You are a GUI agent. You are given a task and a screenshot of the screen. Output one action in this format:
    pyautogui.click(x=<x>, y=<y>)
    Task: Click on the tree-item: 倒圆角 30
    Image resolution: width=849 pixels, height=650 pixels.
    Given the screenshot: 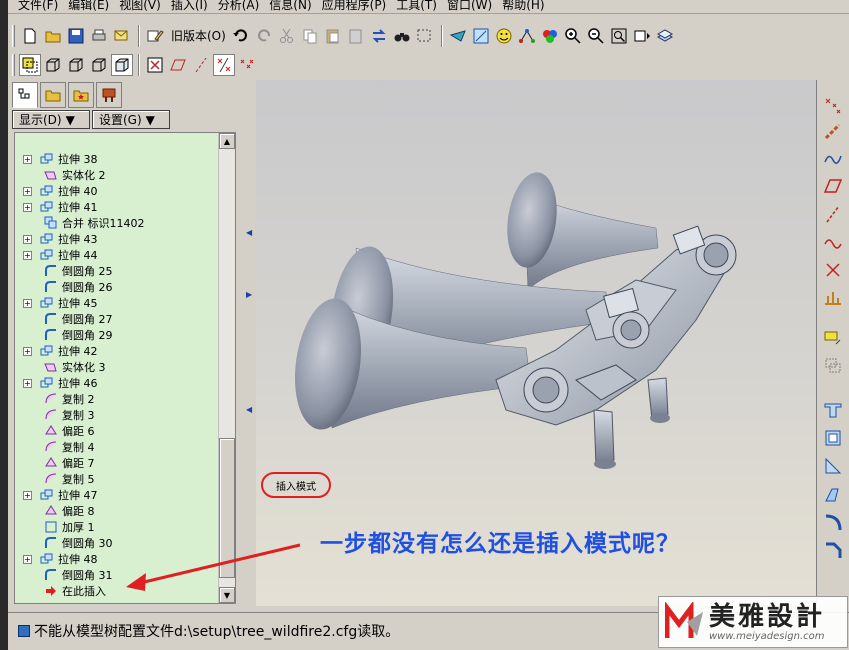 What is the action you would take?
    pyautogui.click(x=115, y=543)
    